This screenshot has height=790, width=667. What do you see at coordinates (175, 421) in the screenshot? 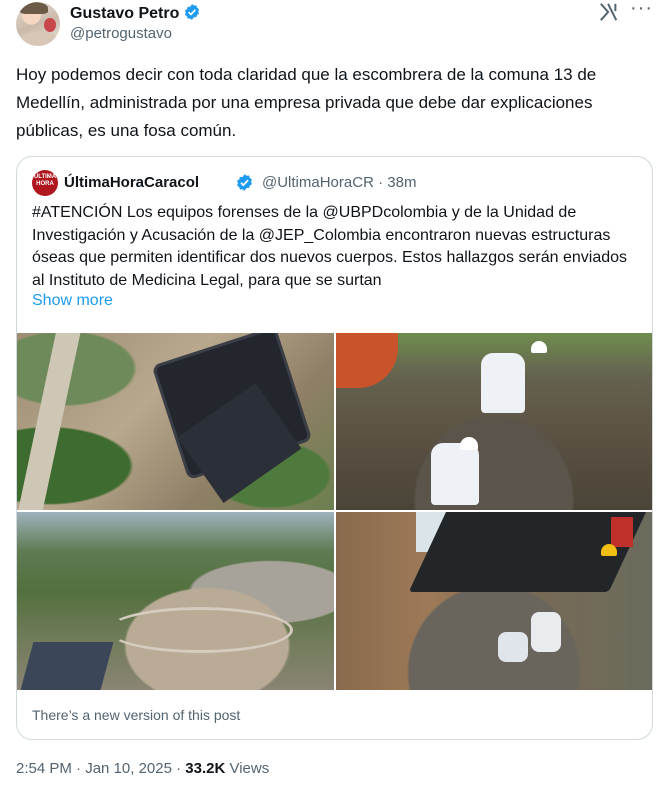
I see `photo-aerial-dump-site` at bounding box center [175, 421].